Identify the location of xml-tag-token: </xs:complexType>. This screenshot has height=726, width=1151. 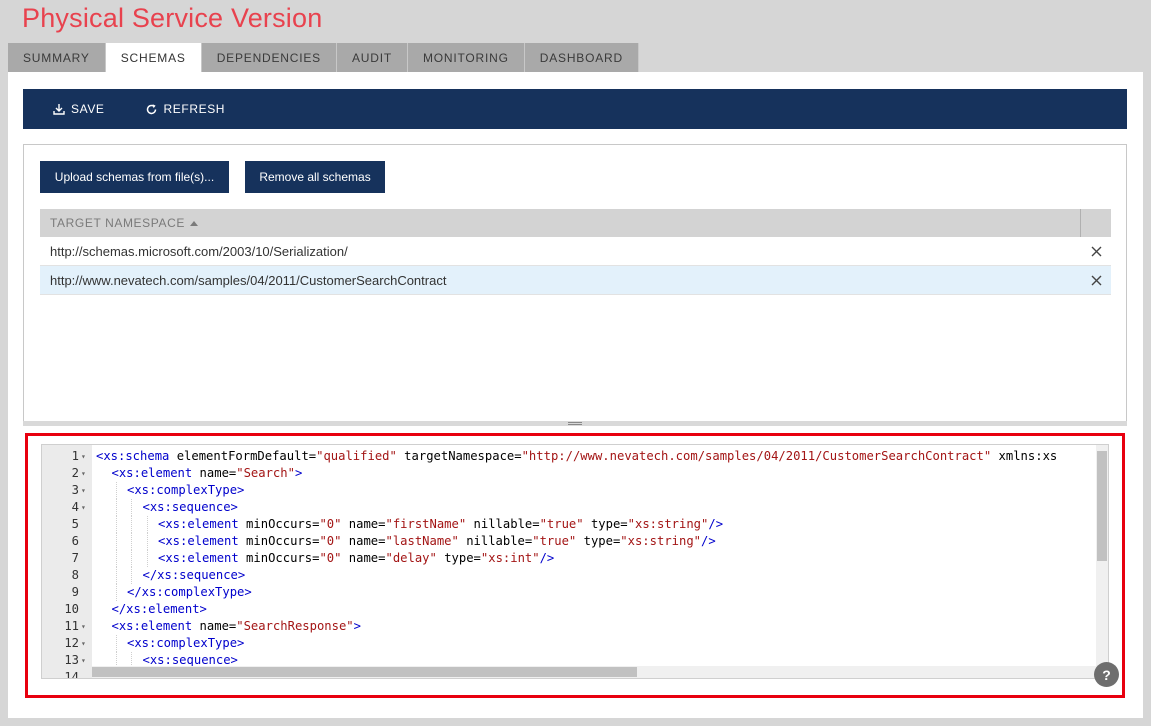
(189, 592).